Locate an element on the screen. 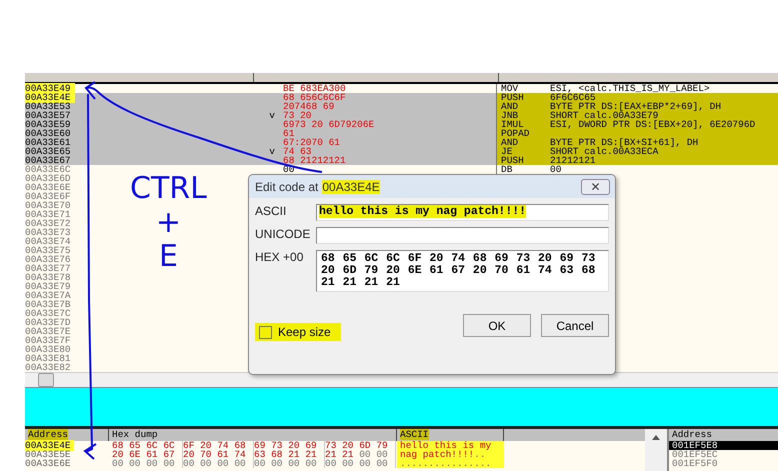  ascii-cell: nag patch!!!!.. is located at coordinates (450, 454).